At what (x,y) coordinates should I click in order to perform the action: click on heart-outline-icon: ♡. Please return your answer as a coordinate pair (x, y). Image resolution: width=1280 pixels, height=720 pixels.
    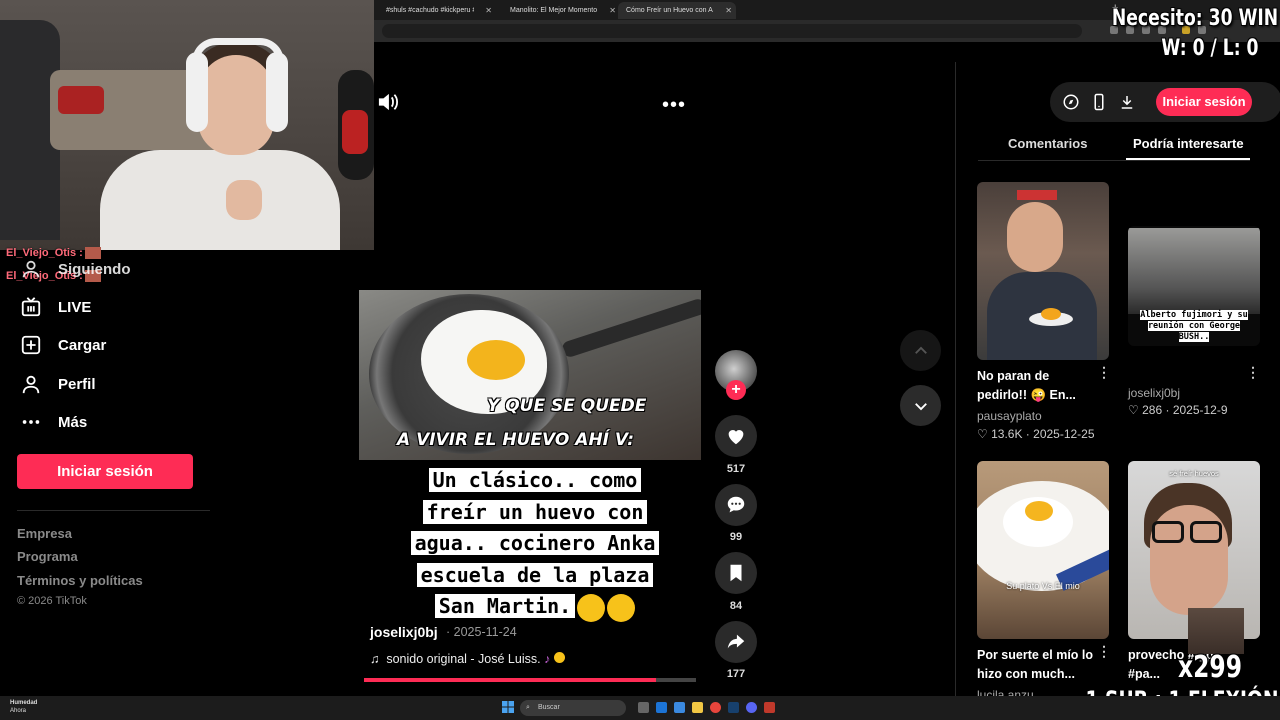
    Looking at the image, I should click on (1133, 410).